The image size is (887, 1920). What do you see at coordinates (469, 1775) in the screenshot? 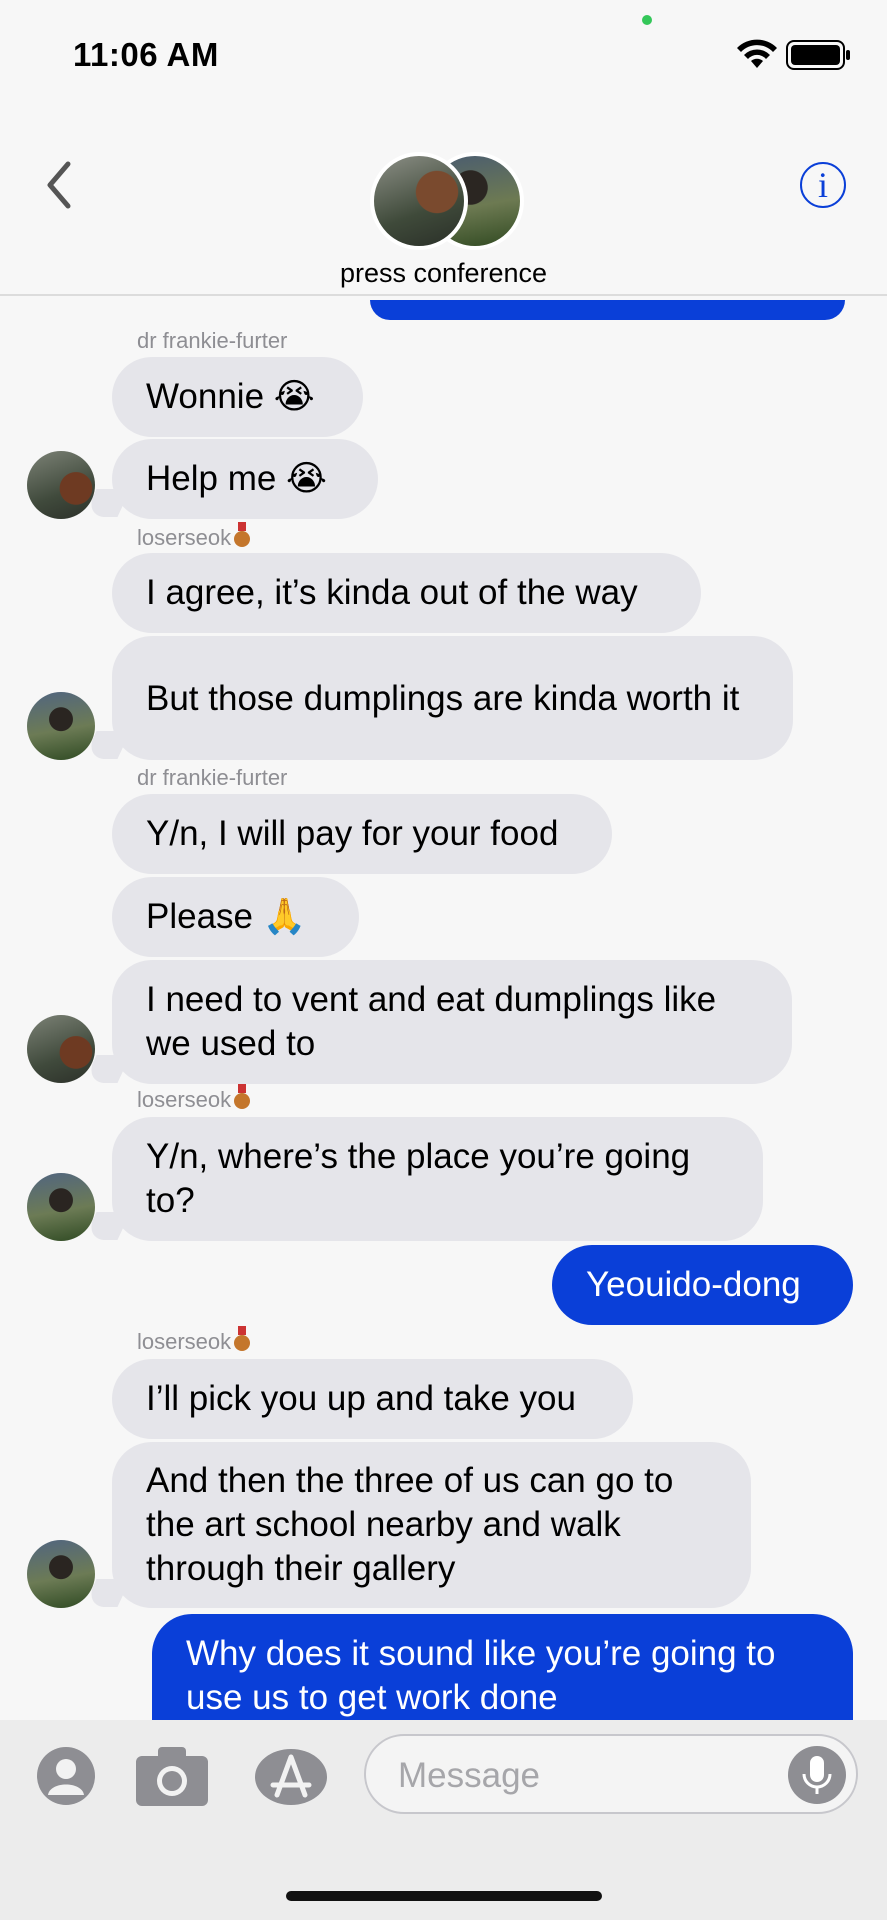
I see `message-placeholder: Message` at bounding box center [469, 1775].